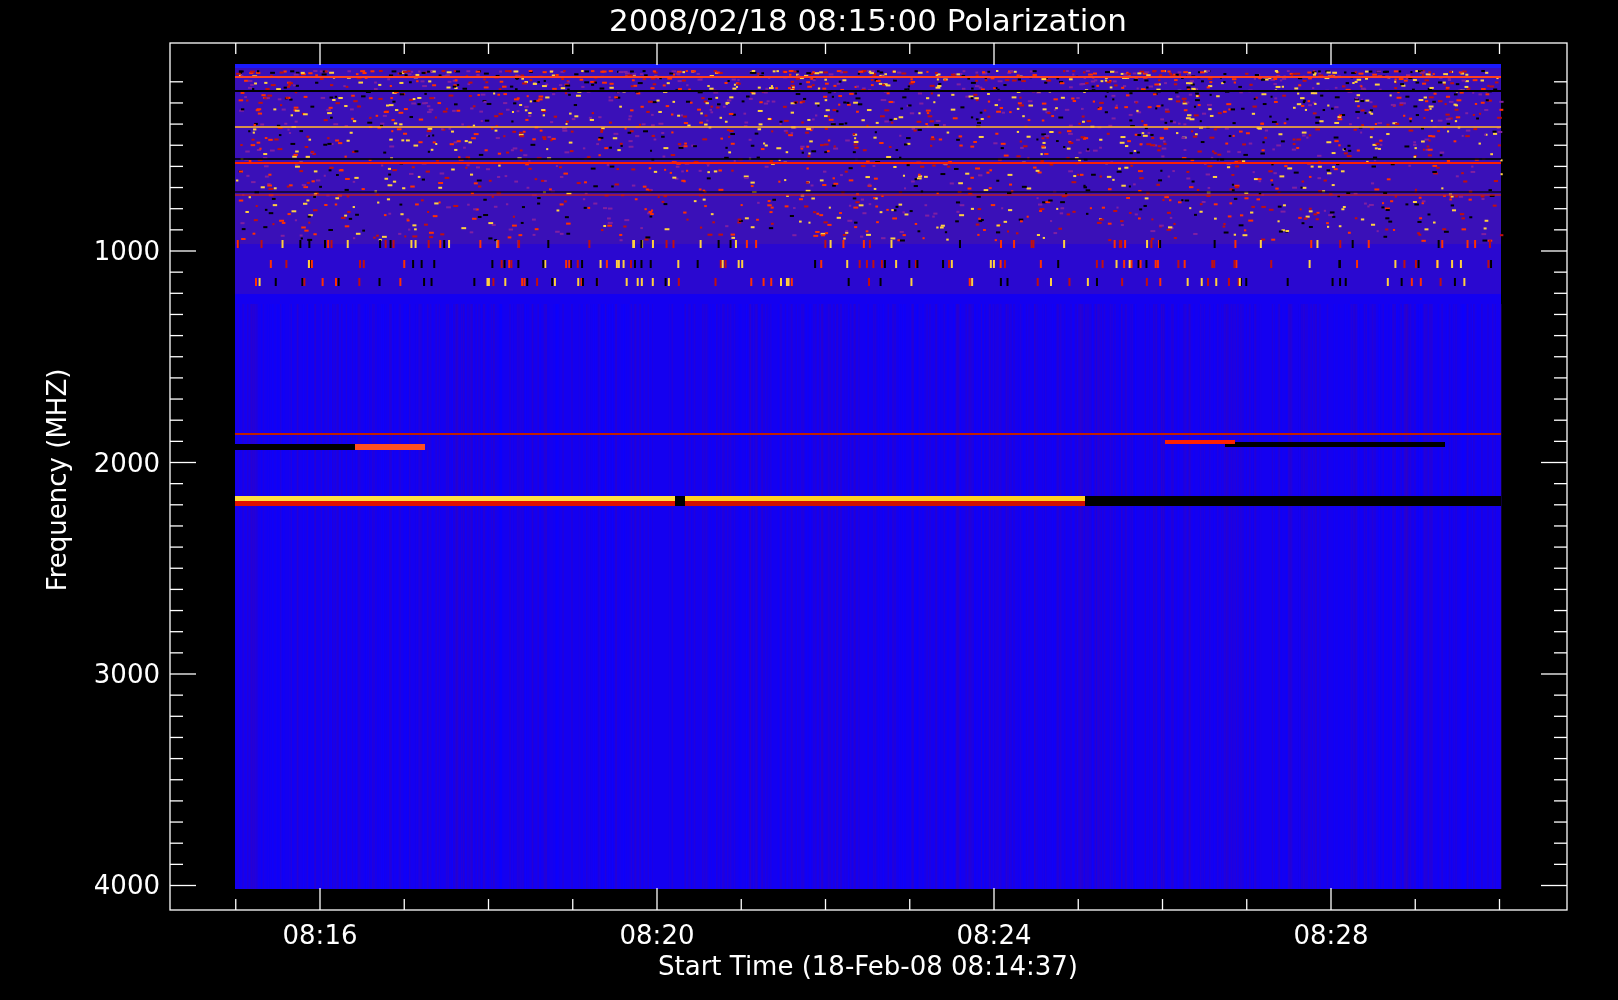  What do you see at coordinates (126, 885) in the screenshot?
I see `y-tick-label: 4000` at bounding box center [126, 885].